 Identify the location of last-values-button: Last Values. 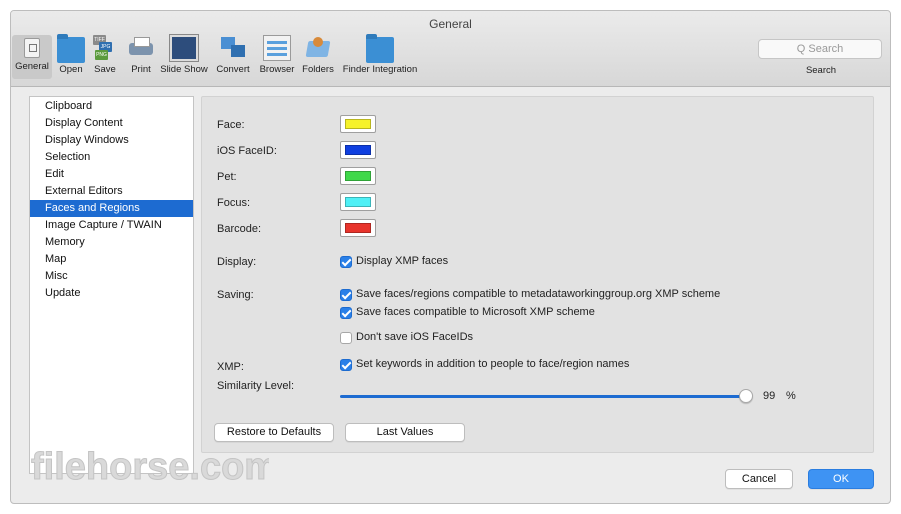
(405, 432).